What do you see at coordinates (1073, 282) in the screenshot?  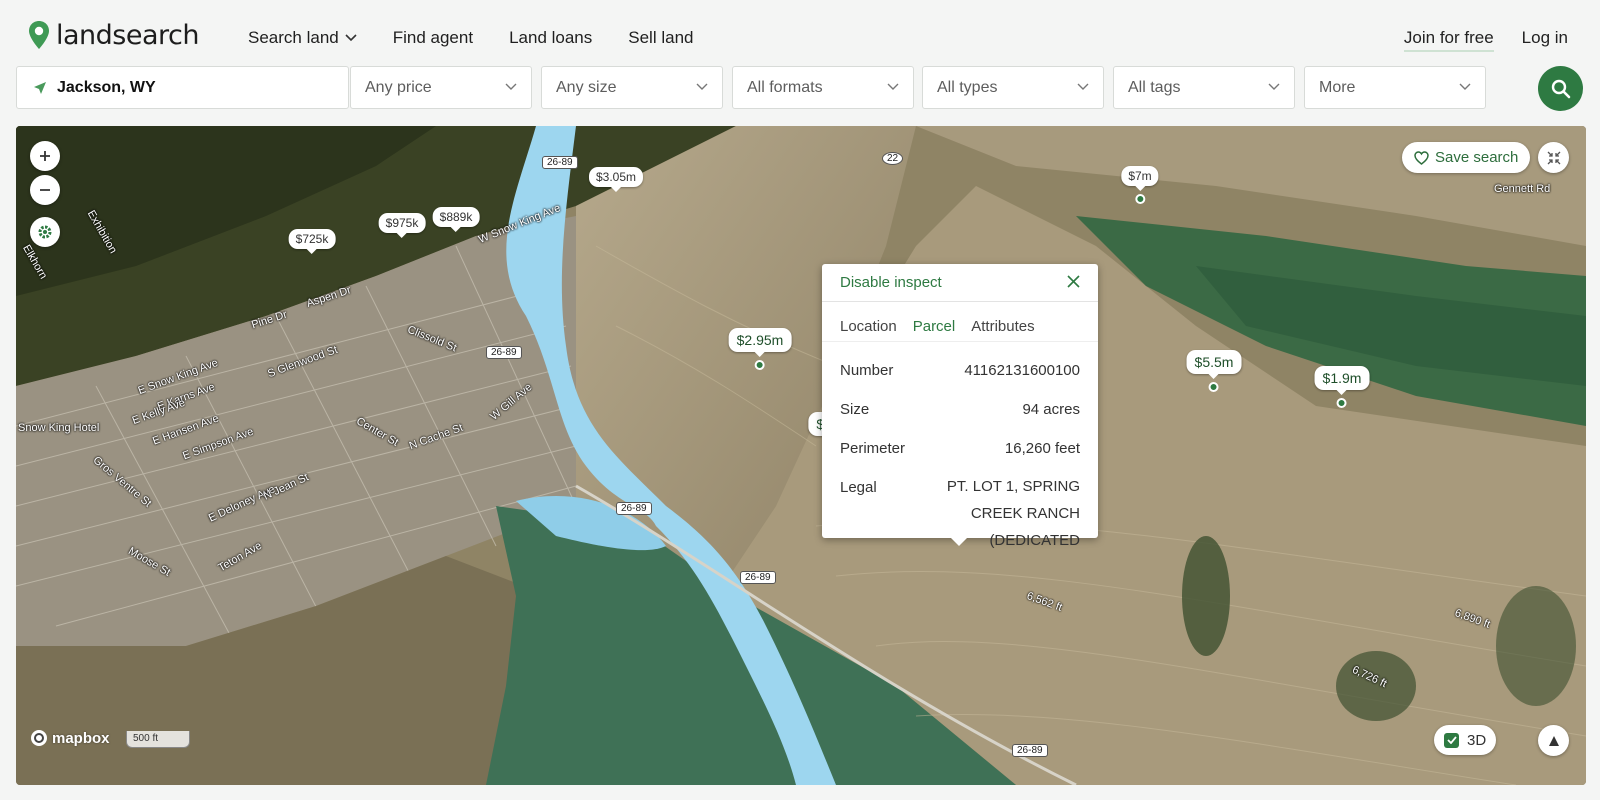 I see `close-icon` at bounding box center [1073, 282].